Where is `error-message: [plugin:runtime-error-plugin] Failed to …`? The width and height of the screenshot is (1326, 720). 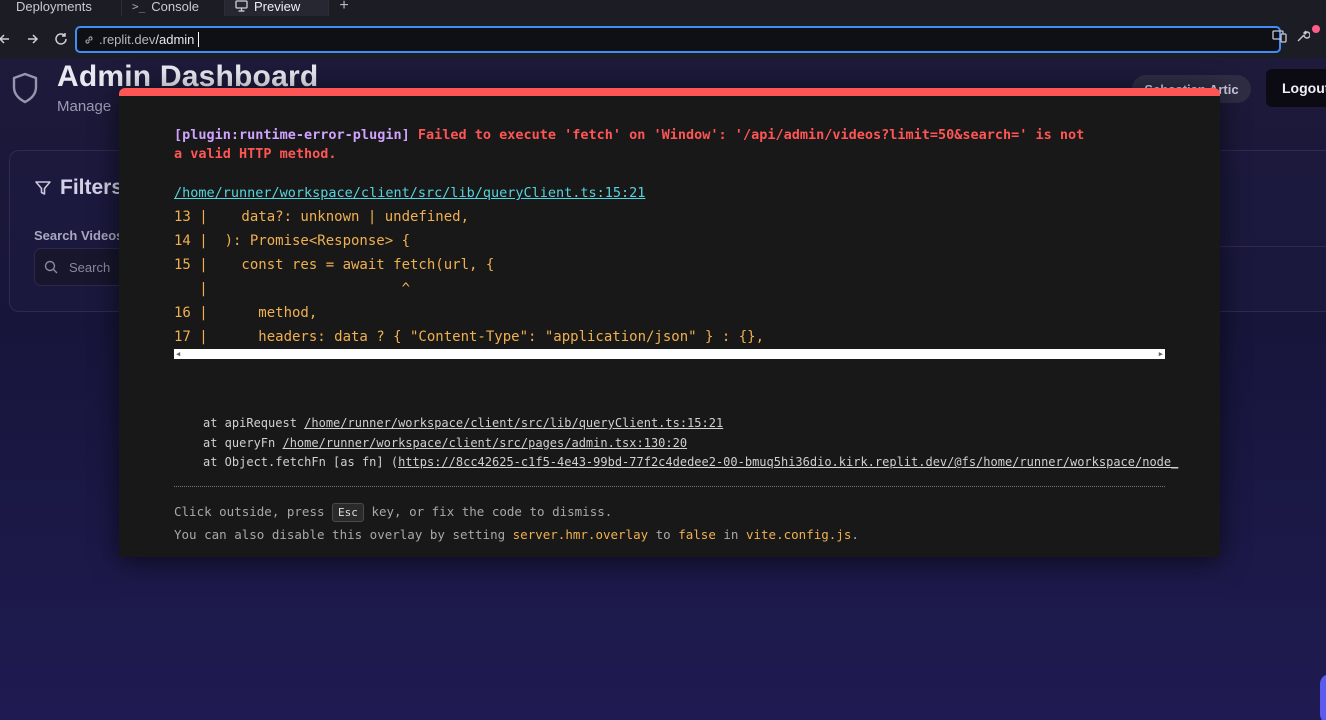
error-message: [plugin:runtime-error-plugin] Failed to … is located at coordinates (674, 145).